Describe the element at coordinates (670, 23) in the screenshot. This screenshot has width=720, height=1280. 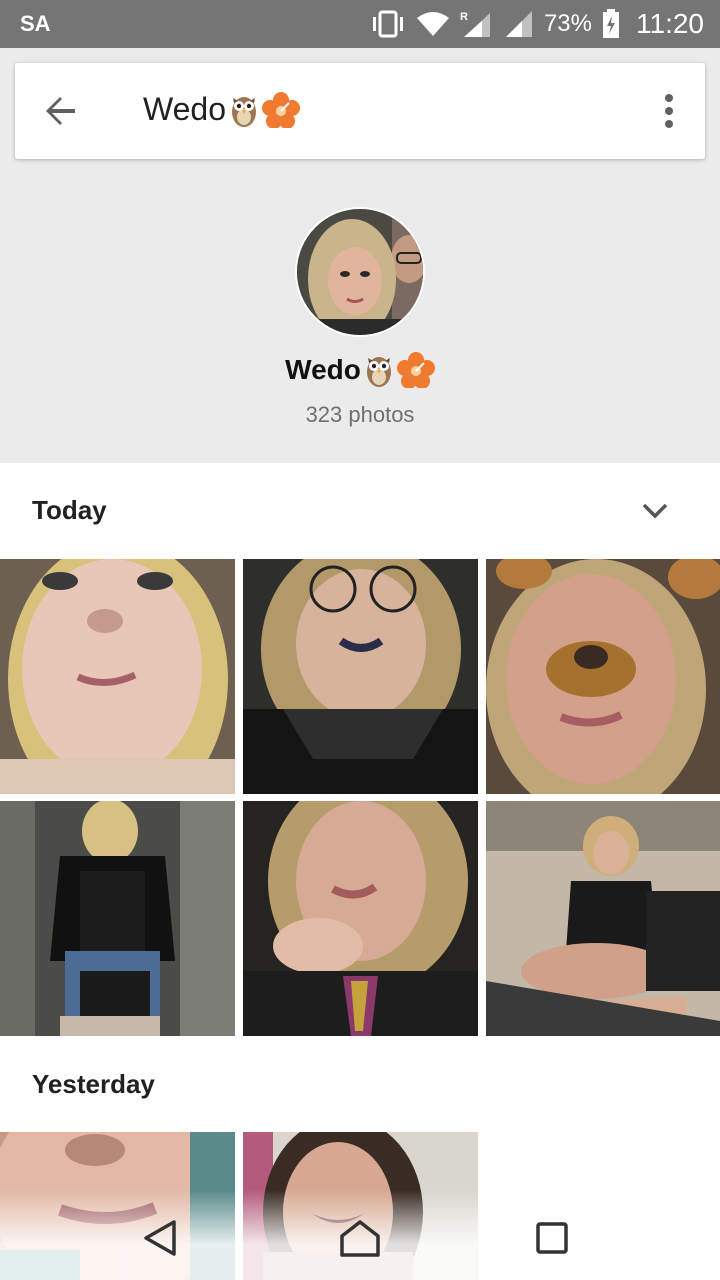
I see `clock: 11:20` at that location.